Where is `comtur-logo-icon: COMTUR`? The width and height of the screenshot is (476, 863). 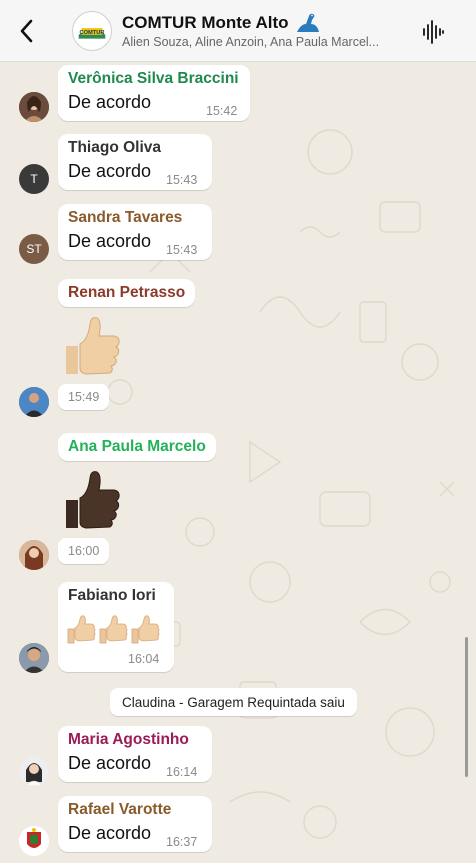 comtur-logo-icon: COMTUR is located at coordinates (92, 30).